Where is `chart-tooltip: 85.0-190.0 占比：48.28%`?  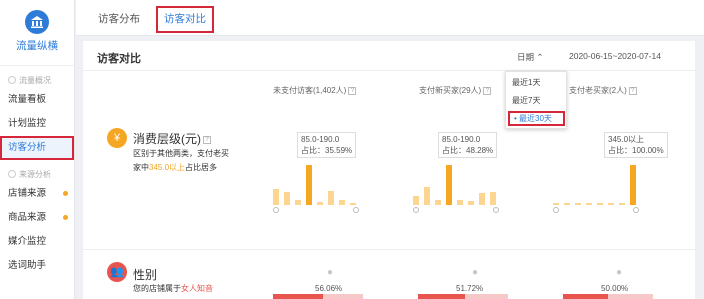 chart-tooltip: 85.0-190.0 占比：48.28% is located at coordinates (468, 145).